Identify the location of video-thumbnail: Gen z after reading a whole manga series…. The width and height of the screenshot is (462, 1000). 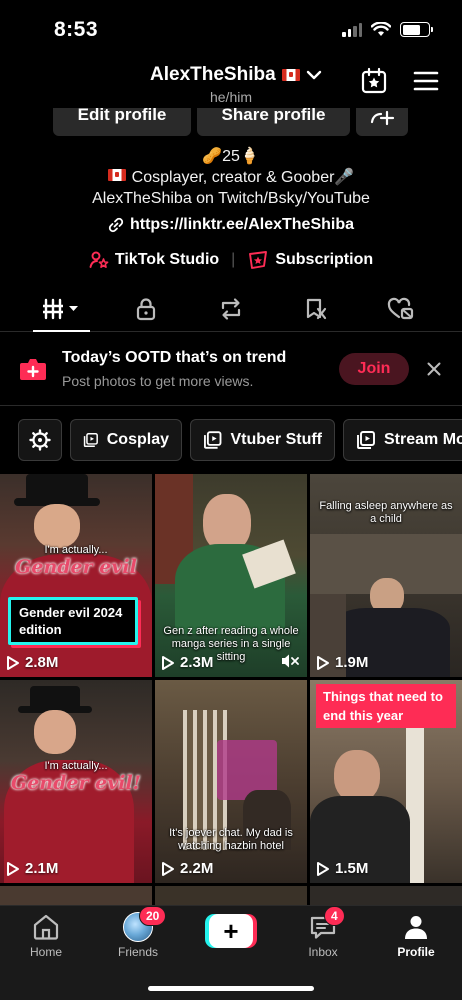
(231, 575).